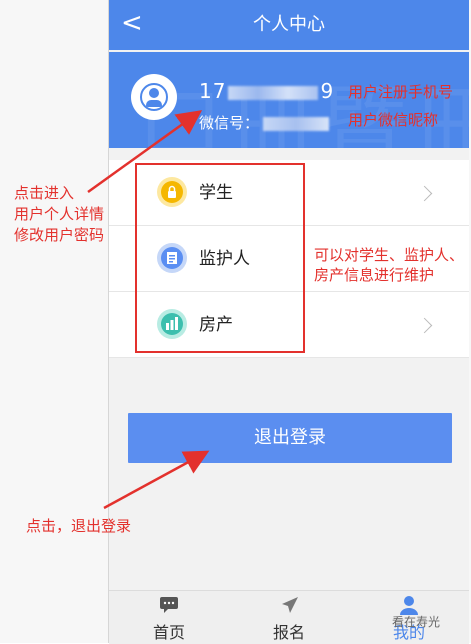 The height and width of the screenshot is (644, 471). I want to click on annotation-maintain-1: 可以对学生、监护人、, so click(389, 255).